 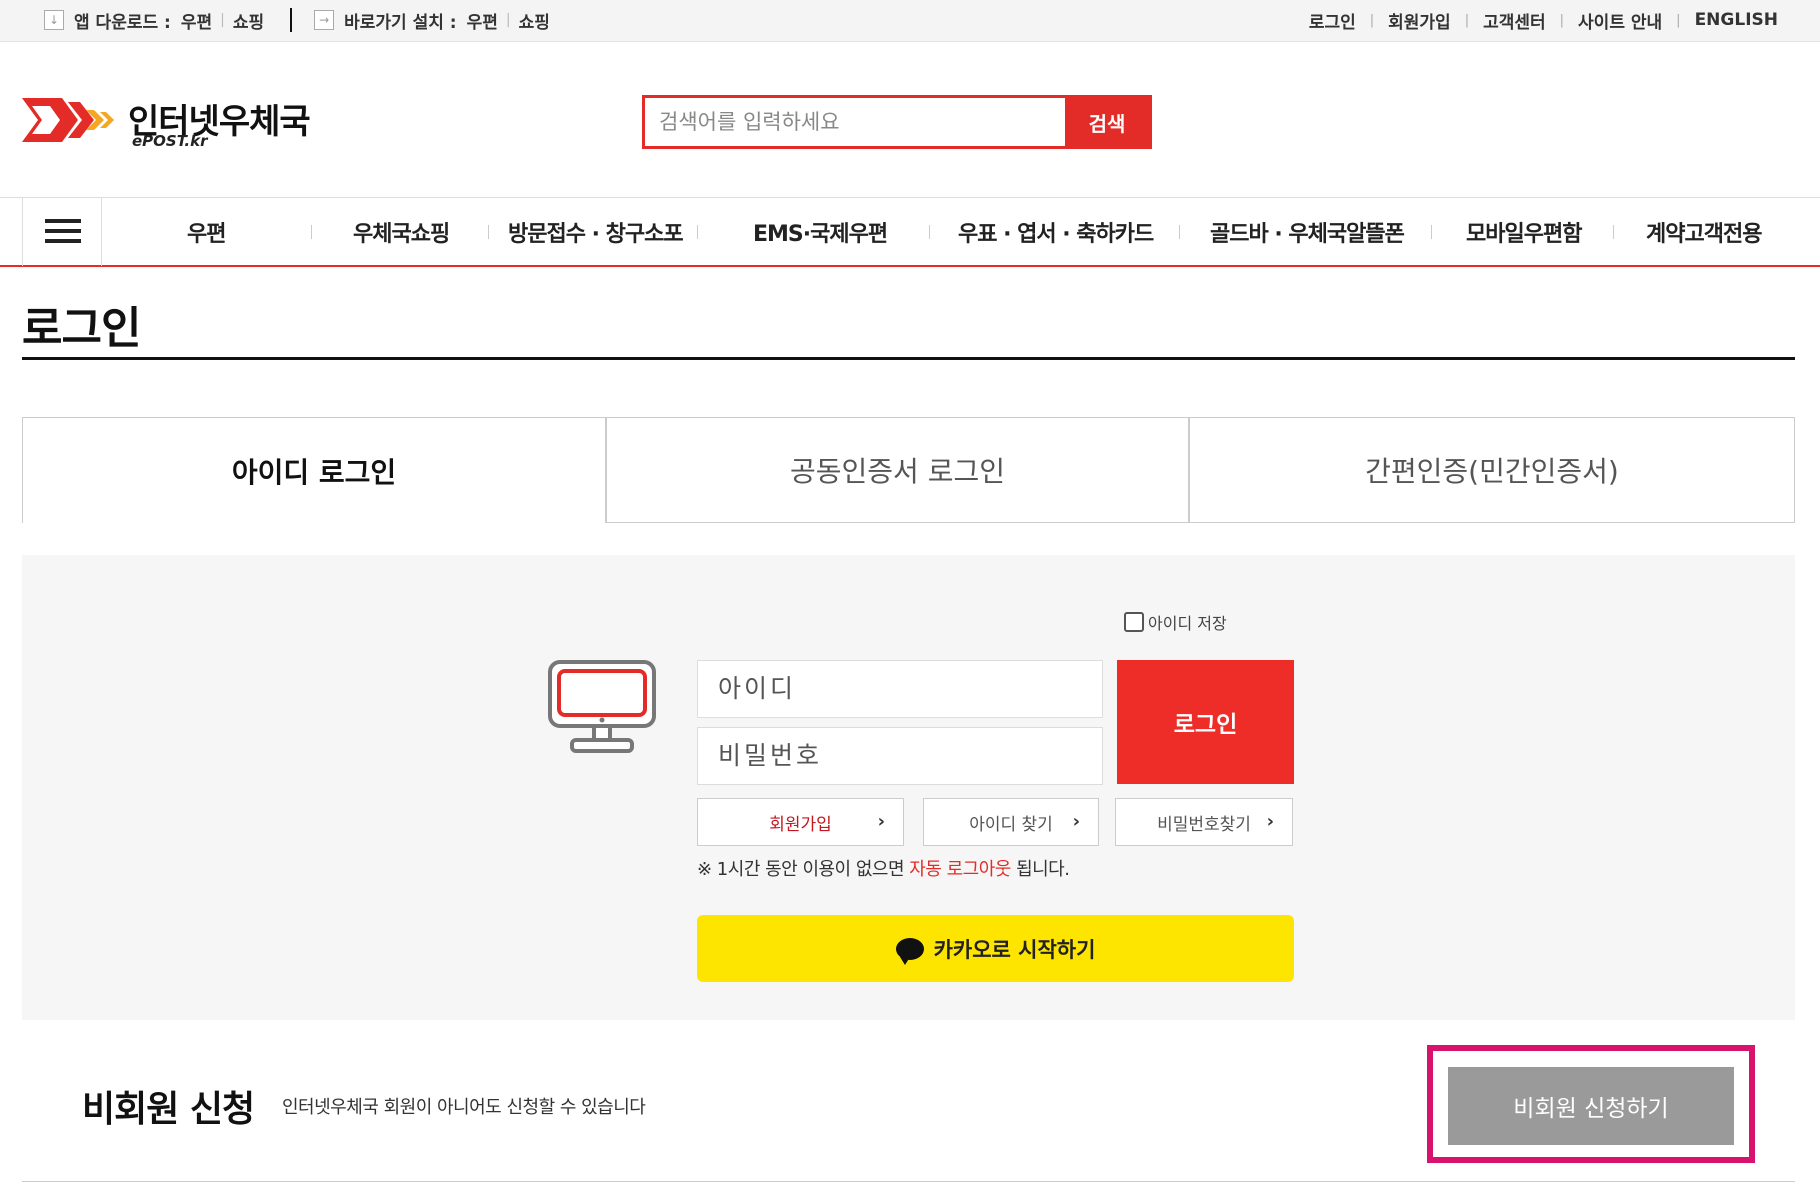 What do you see at coordinates (908, 1181) in the screenshot?
I see `bottom-divider` at bounding box center [908, 1181].